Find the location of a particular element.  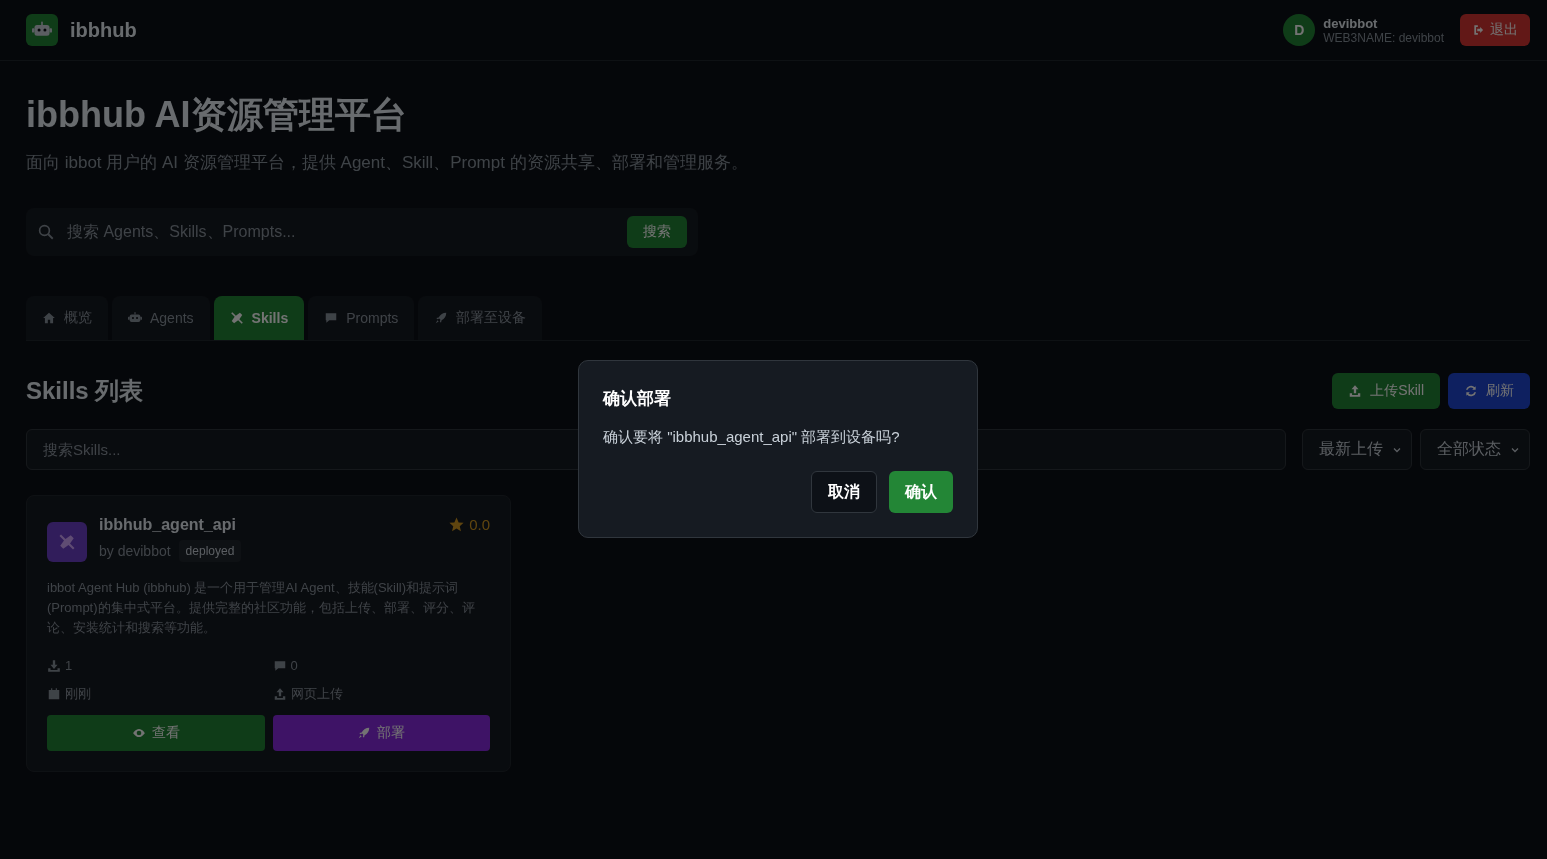

dialog-title: 确认部署 is located at coordinates (637, 399).